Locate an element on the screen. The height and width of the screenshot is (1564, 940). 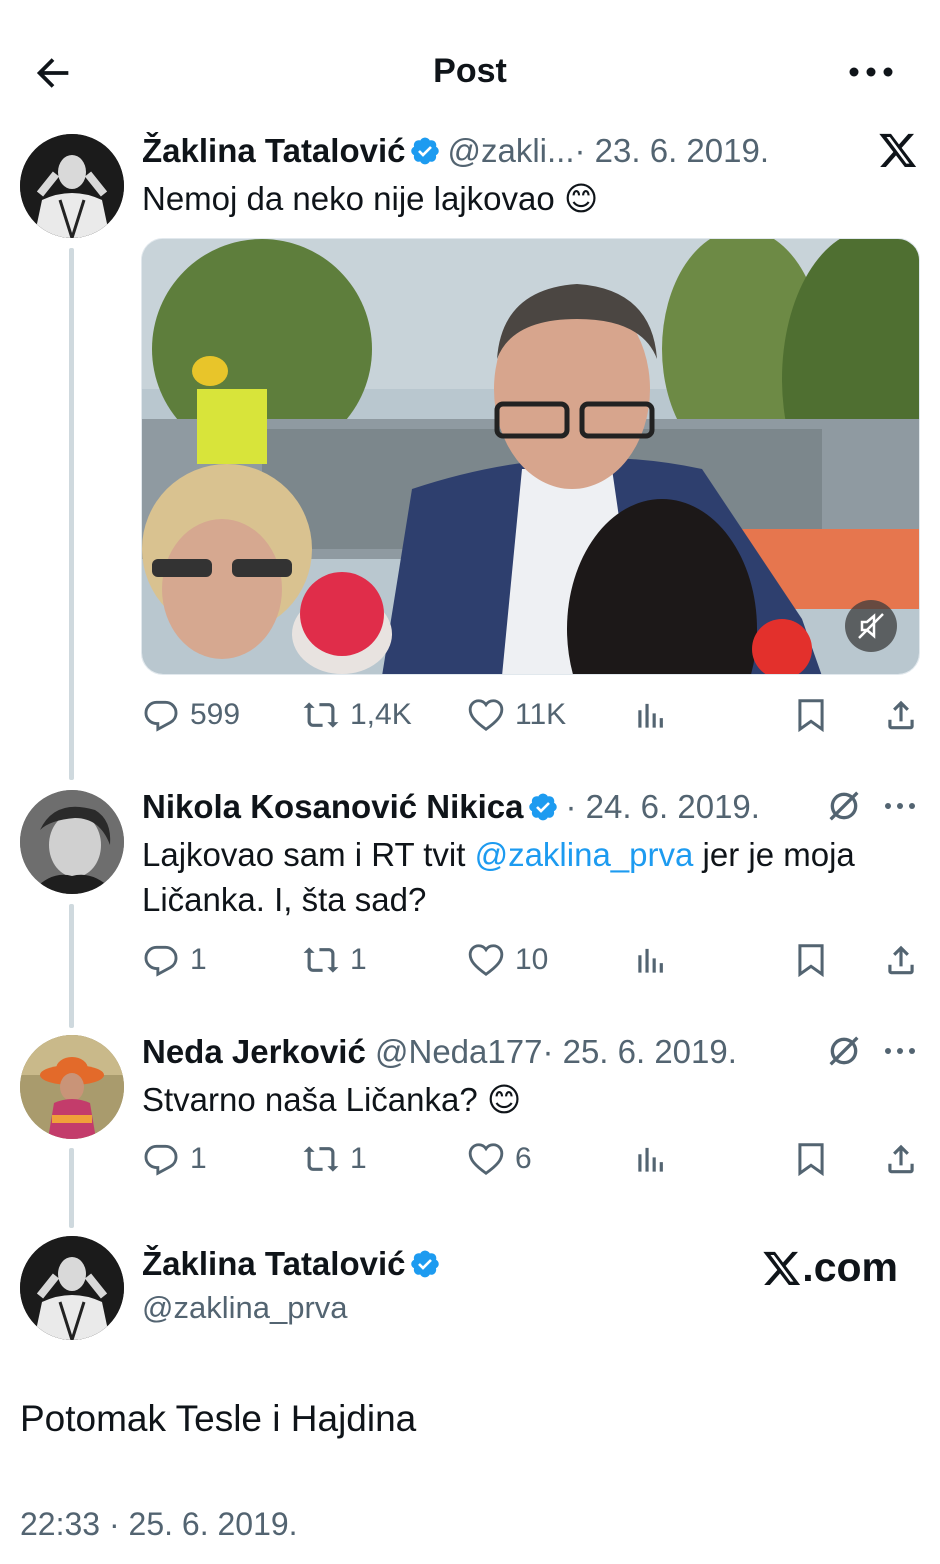
tweet-actions: 1 1 10 is located at coordinates (532, 960).